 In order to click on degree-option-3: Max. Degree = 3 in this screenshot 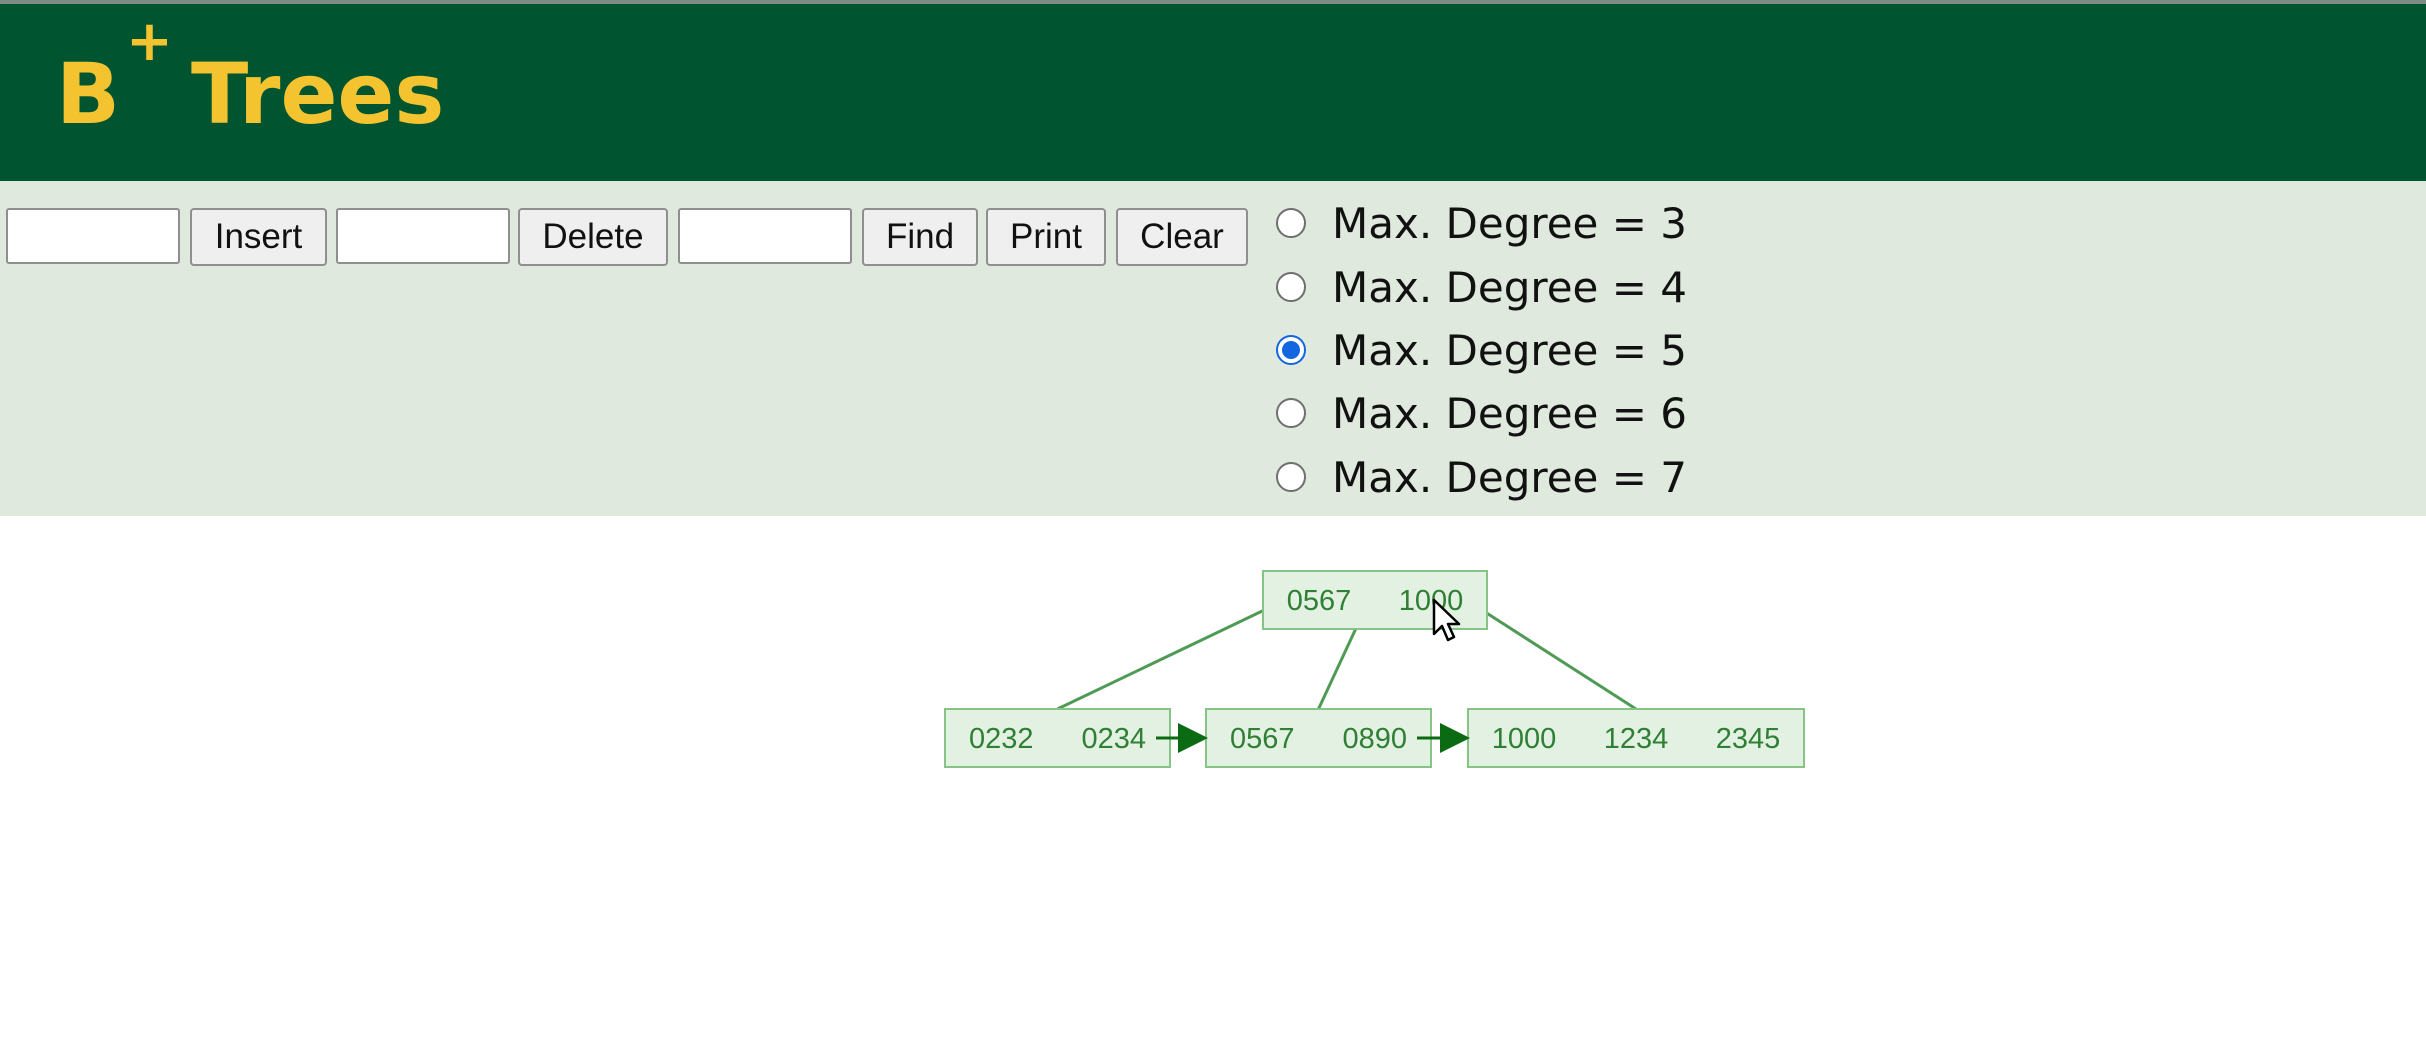, I will do `click(1481, 223)`.